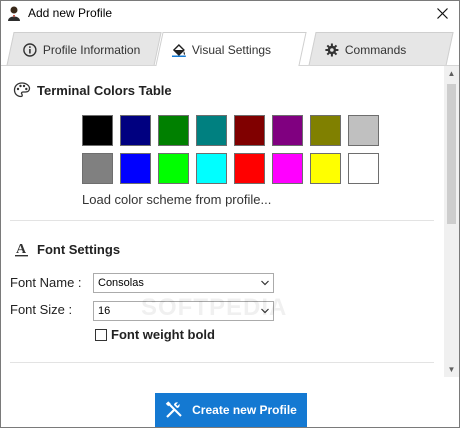  I want to click on font-icon: A, so click(21, 249).